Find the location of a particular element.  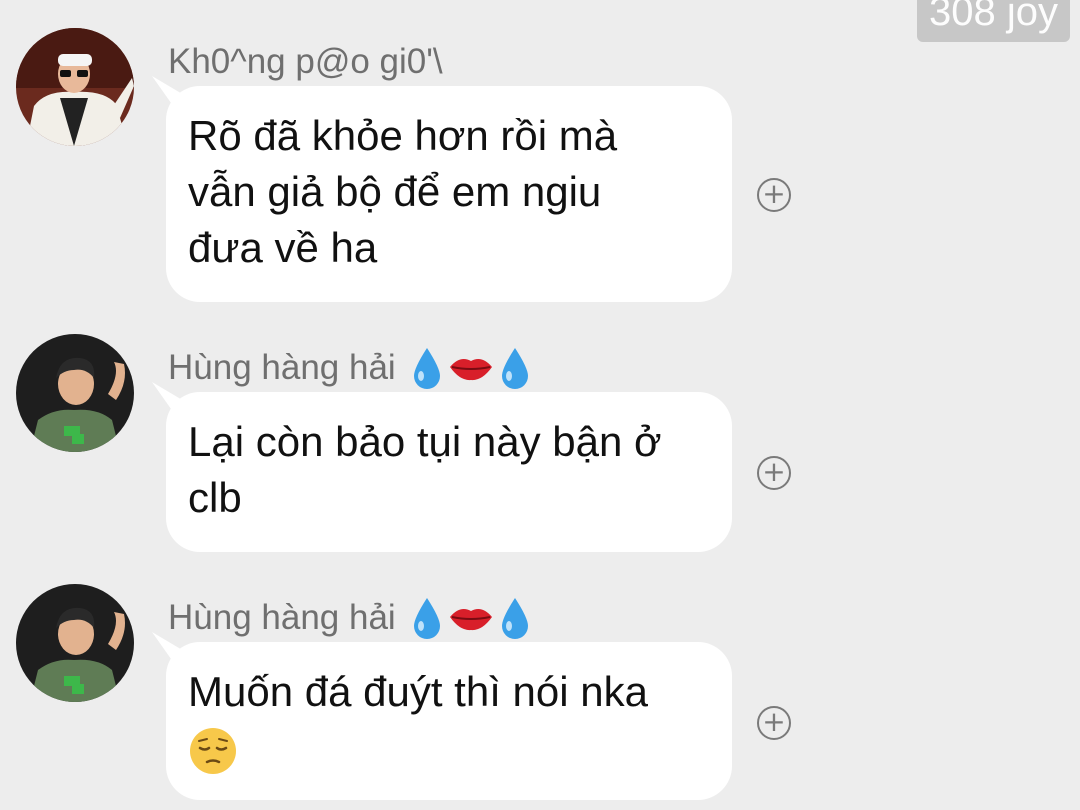

message-bubble: Muốn đá đuýt thì nói nka is located at coordinates (449, 721).